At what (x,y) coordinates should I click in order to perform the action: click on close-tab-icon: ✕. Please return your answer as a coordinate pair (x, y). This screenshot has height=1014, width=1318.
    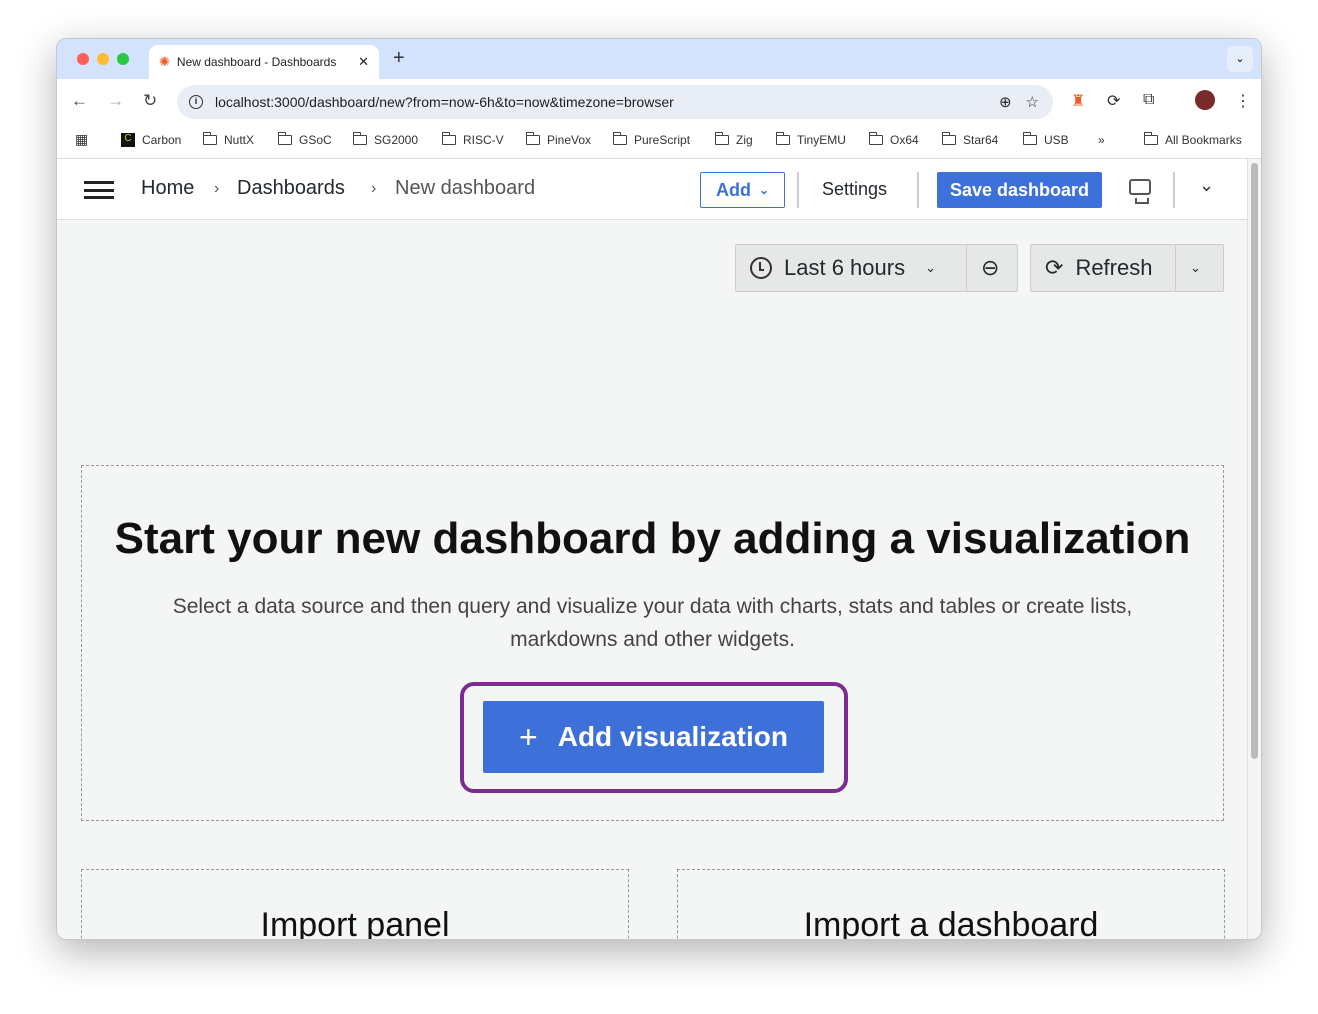
    Looking at the image, I should click on (363, 62).